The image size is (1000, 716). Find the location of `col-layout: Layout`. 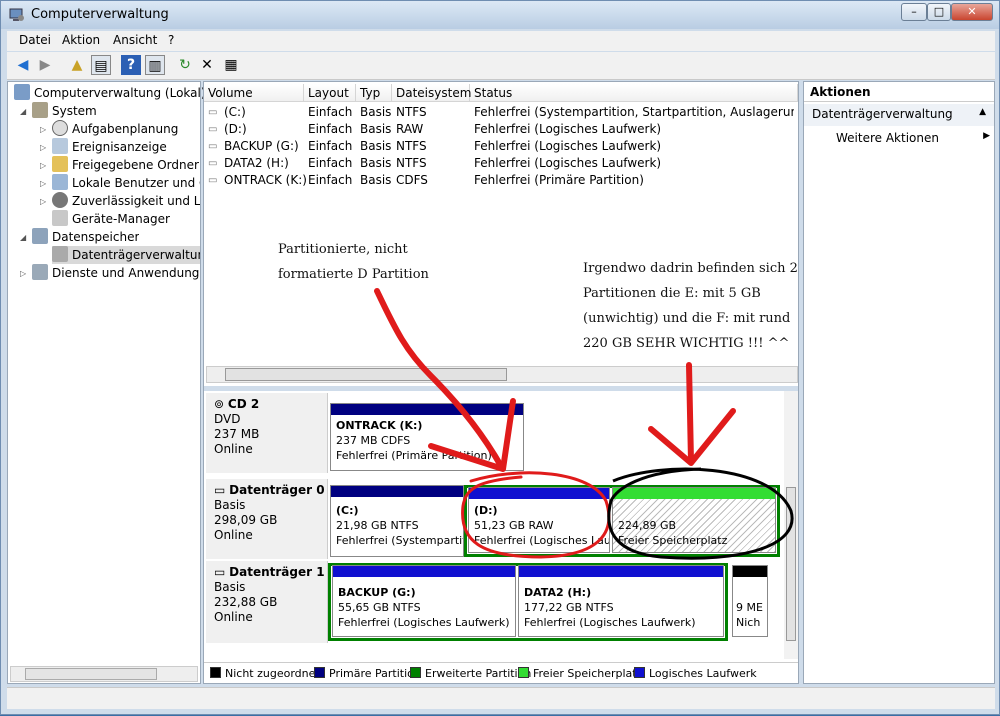

col-layout: Layout is located at coordinates (330, 93).